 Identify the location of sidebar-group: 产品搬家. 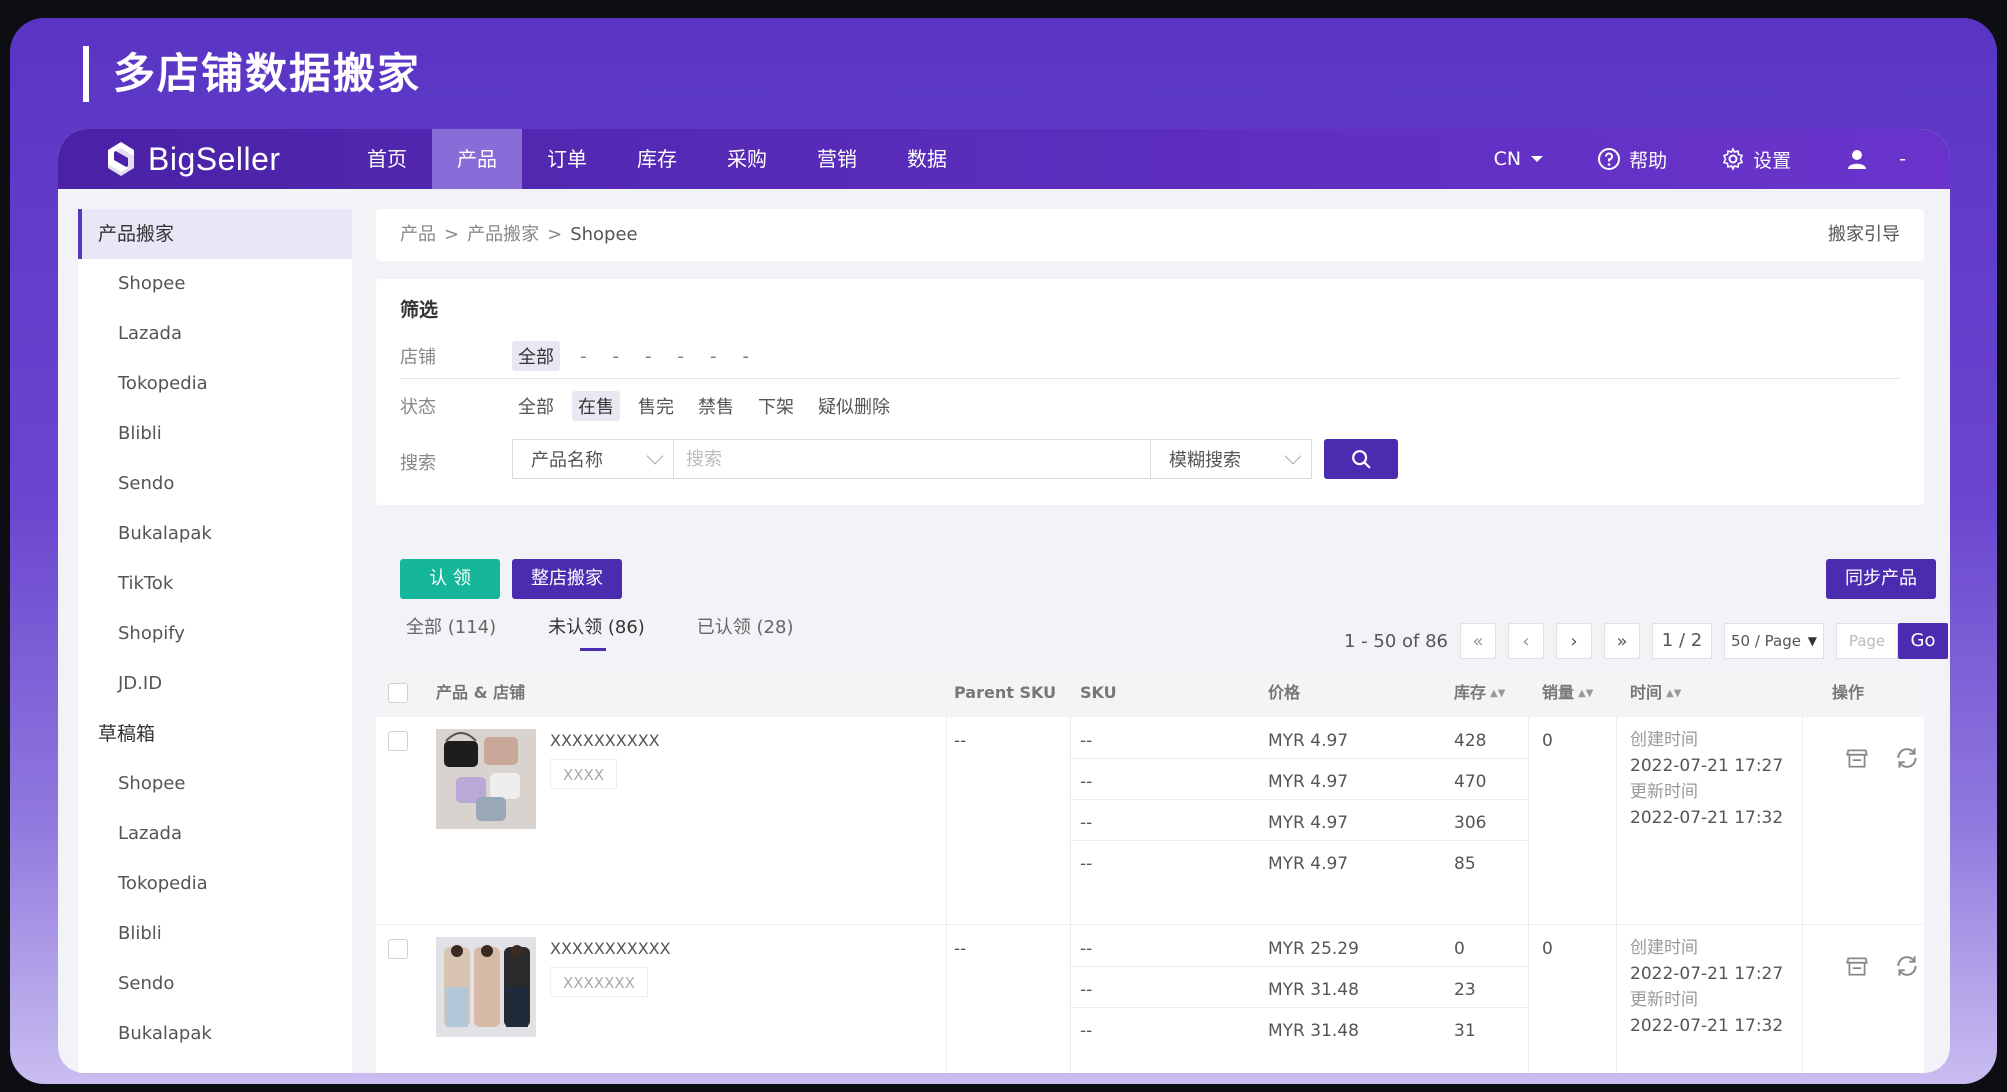
(215, 234).